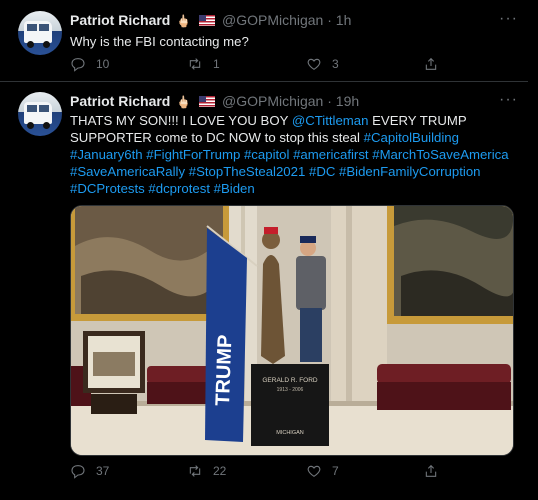 Image resolution: width=538 pixels, height=500 pixels. I want to click on tweet-text: Why is the FBI contacting me?, so click(159, 41).